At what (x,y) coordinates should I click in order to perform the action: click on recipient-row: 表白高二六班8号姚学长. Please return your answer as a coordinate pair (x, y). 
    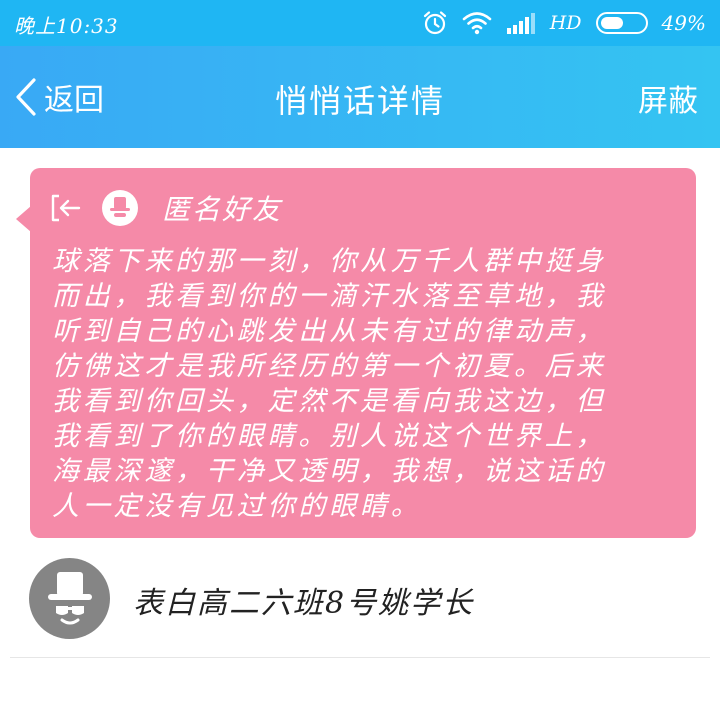
    Looking at the image, I should click on (360, 600).